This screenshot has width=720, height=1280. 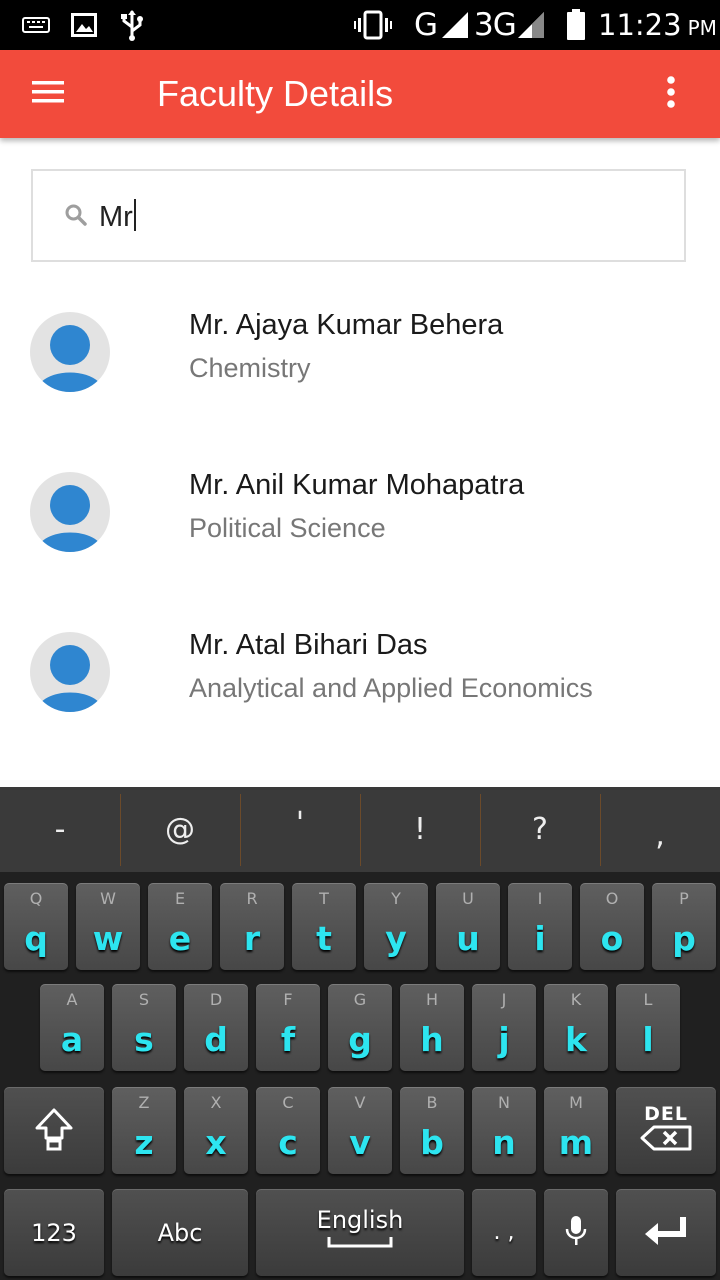 I want to click on key-r: Rr, so click(x=252, y=926).